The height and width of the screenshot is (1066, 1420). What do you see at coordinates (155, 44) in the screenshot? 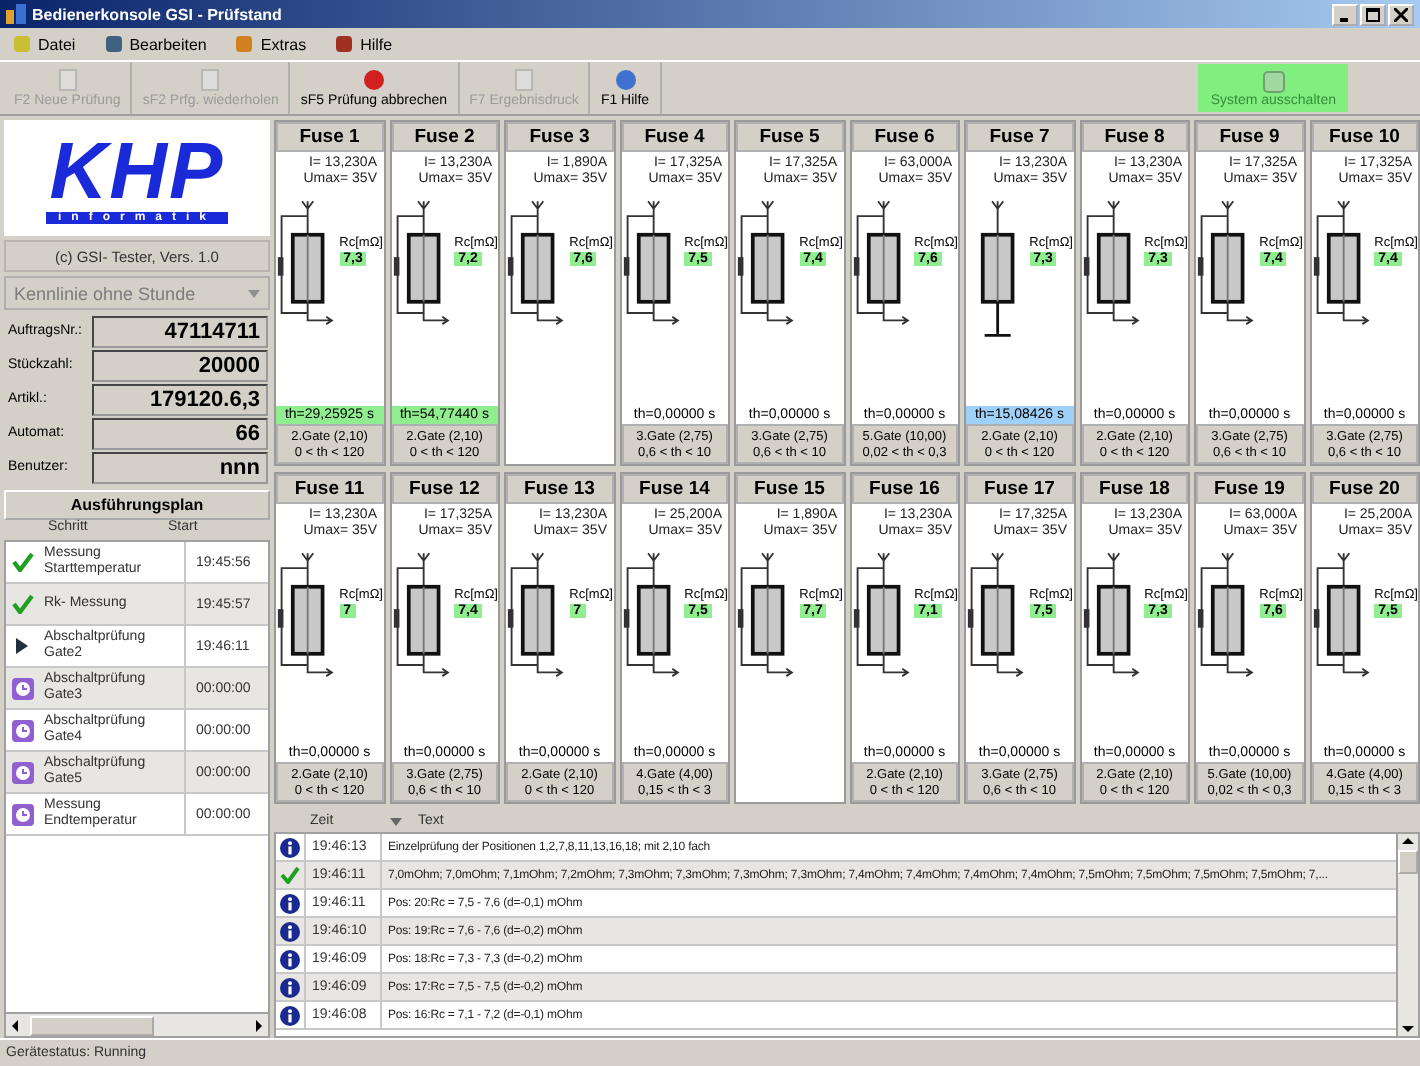
I see `menu-item: Bearbeiten` at bounding box center [155, 44].